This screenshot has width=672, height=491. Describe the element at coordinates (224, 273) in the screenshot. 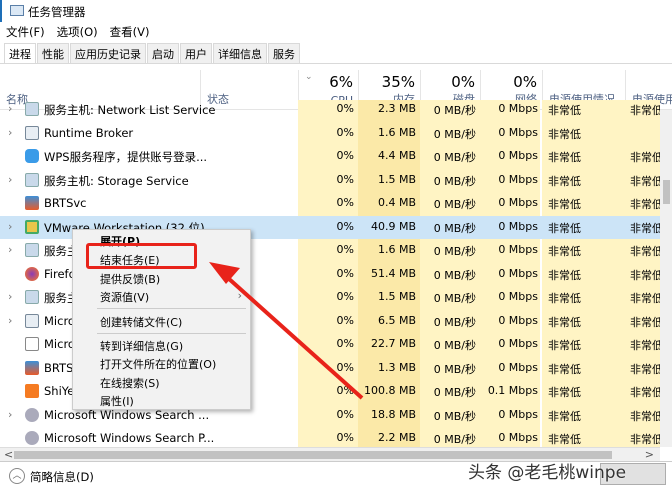

I see `arrow-head` at that location.